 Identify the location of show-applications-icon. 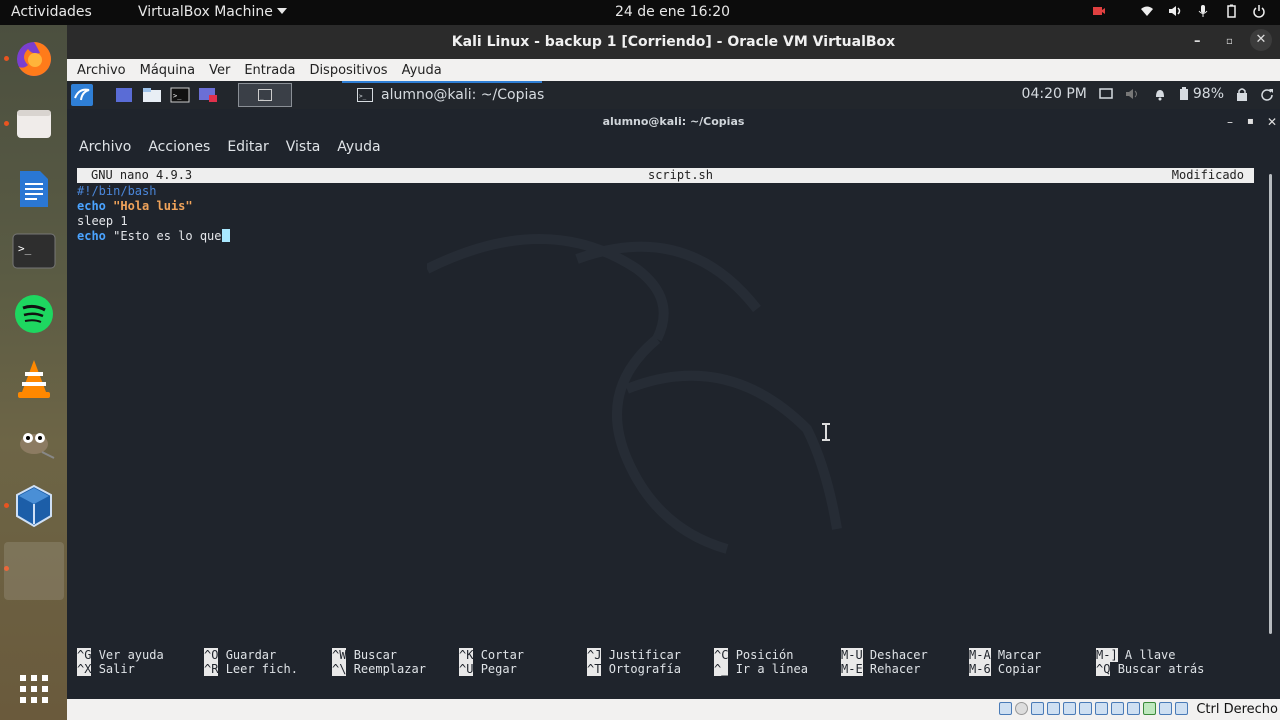
(34, 689).